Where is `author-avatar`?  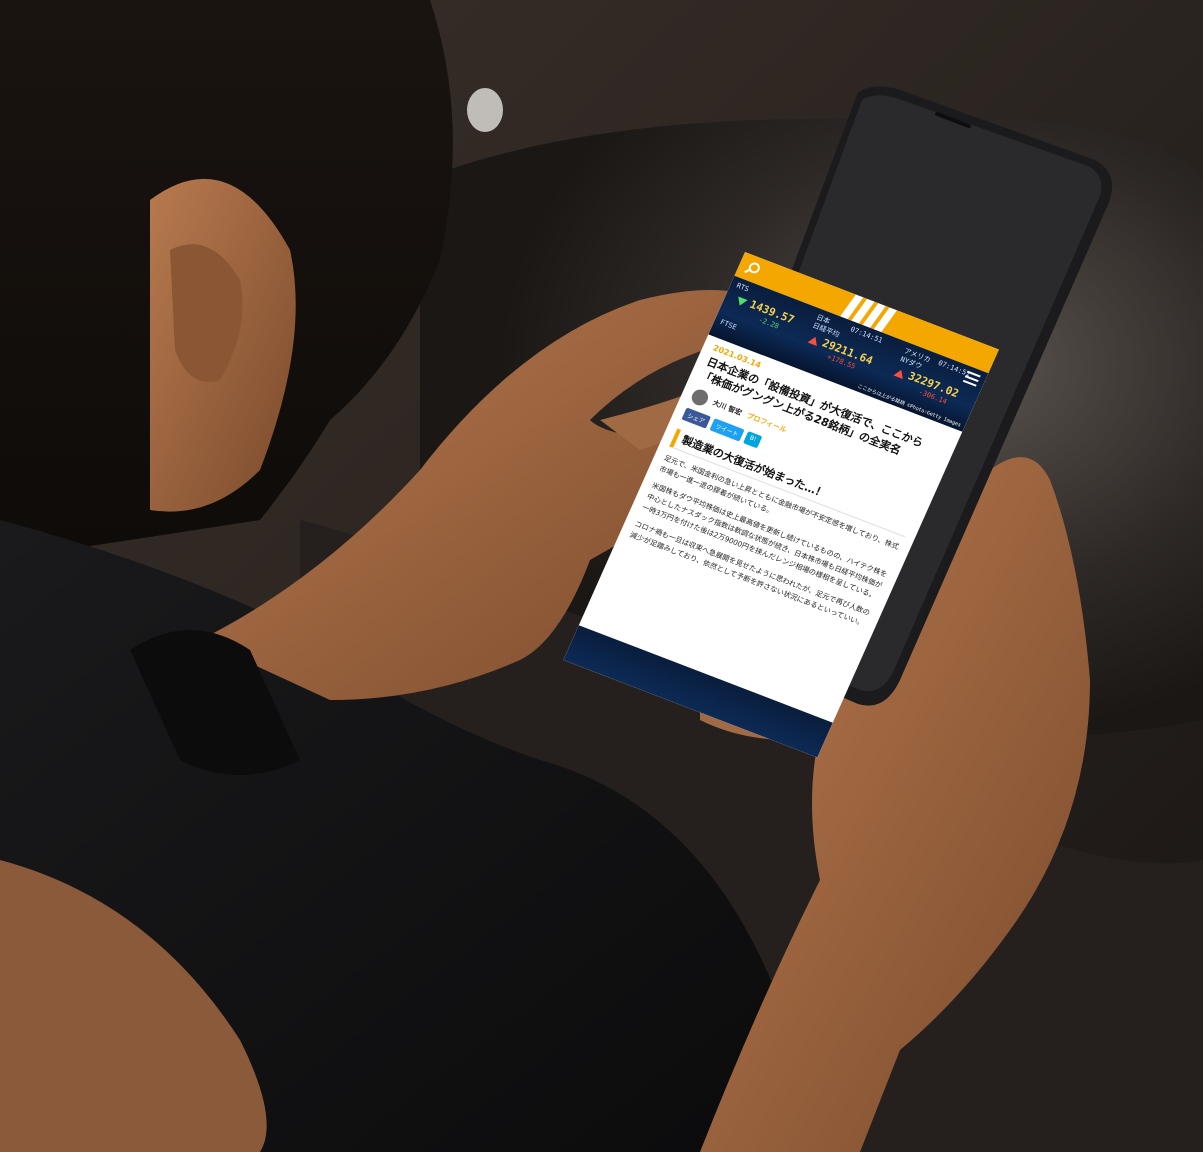
author-avatar is located at coordinates (700, 397).